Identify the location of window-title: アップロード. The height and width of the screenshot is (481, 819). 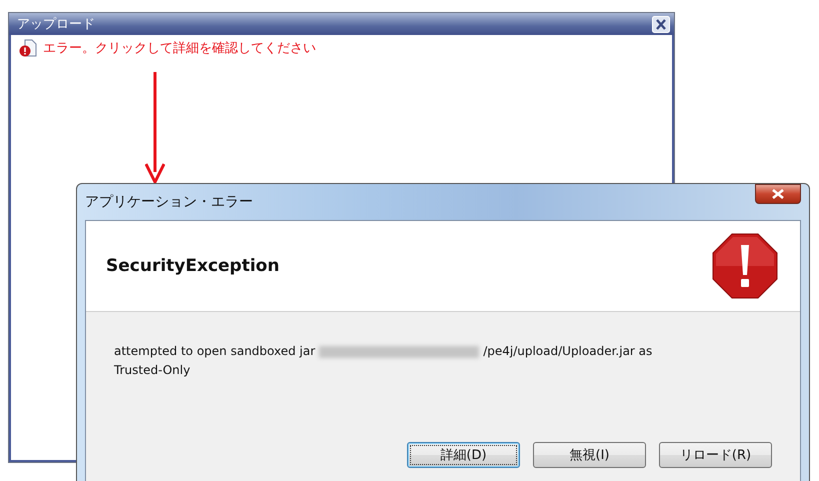
(56, 24).